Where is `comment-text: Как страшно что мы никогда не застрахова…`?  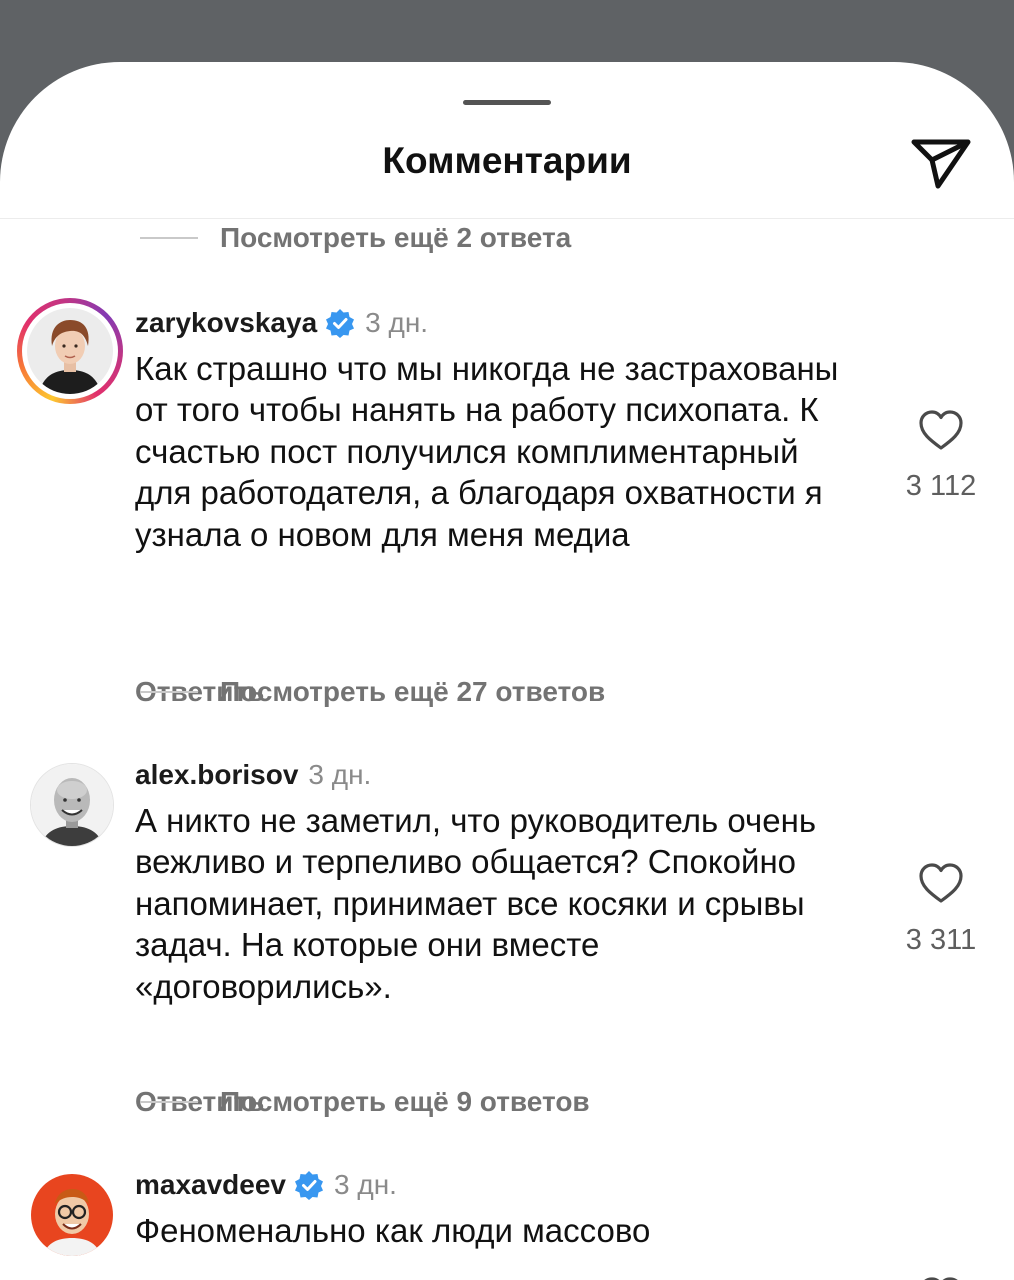
comment-text: Как страшно что мы никогда не застрахова… is located at coordinates (487, 451).